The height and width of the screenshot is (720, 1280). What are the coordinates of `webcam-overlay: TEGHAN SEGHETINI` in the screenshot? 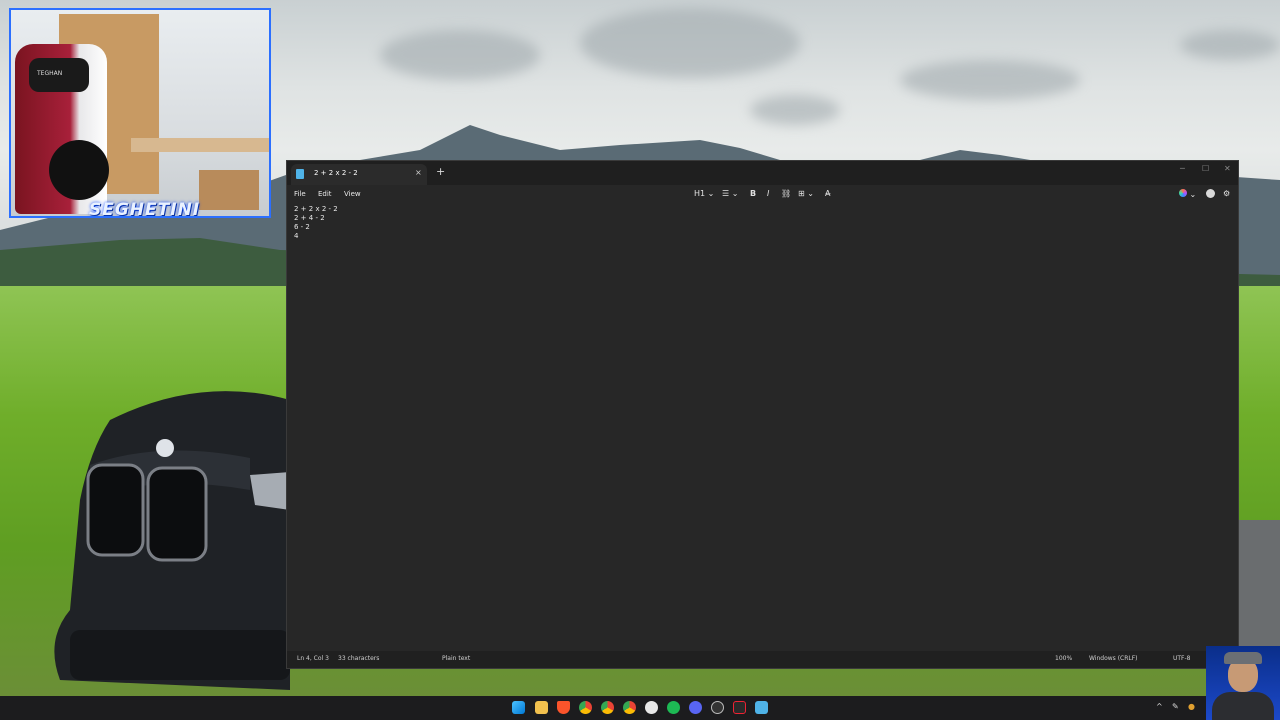 It's located at (140, 113).